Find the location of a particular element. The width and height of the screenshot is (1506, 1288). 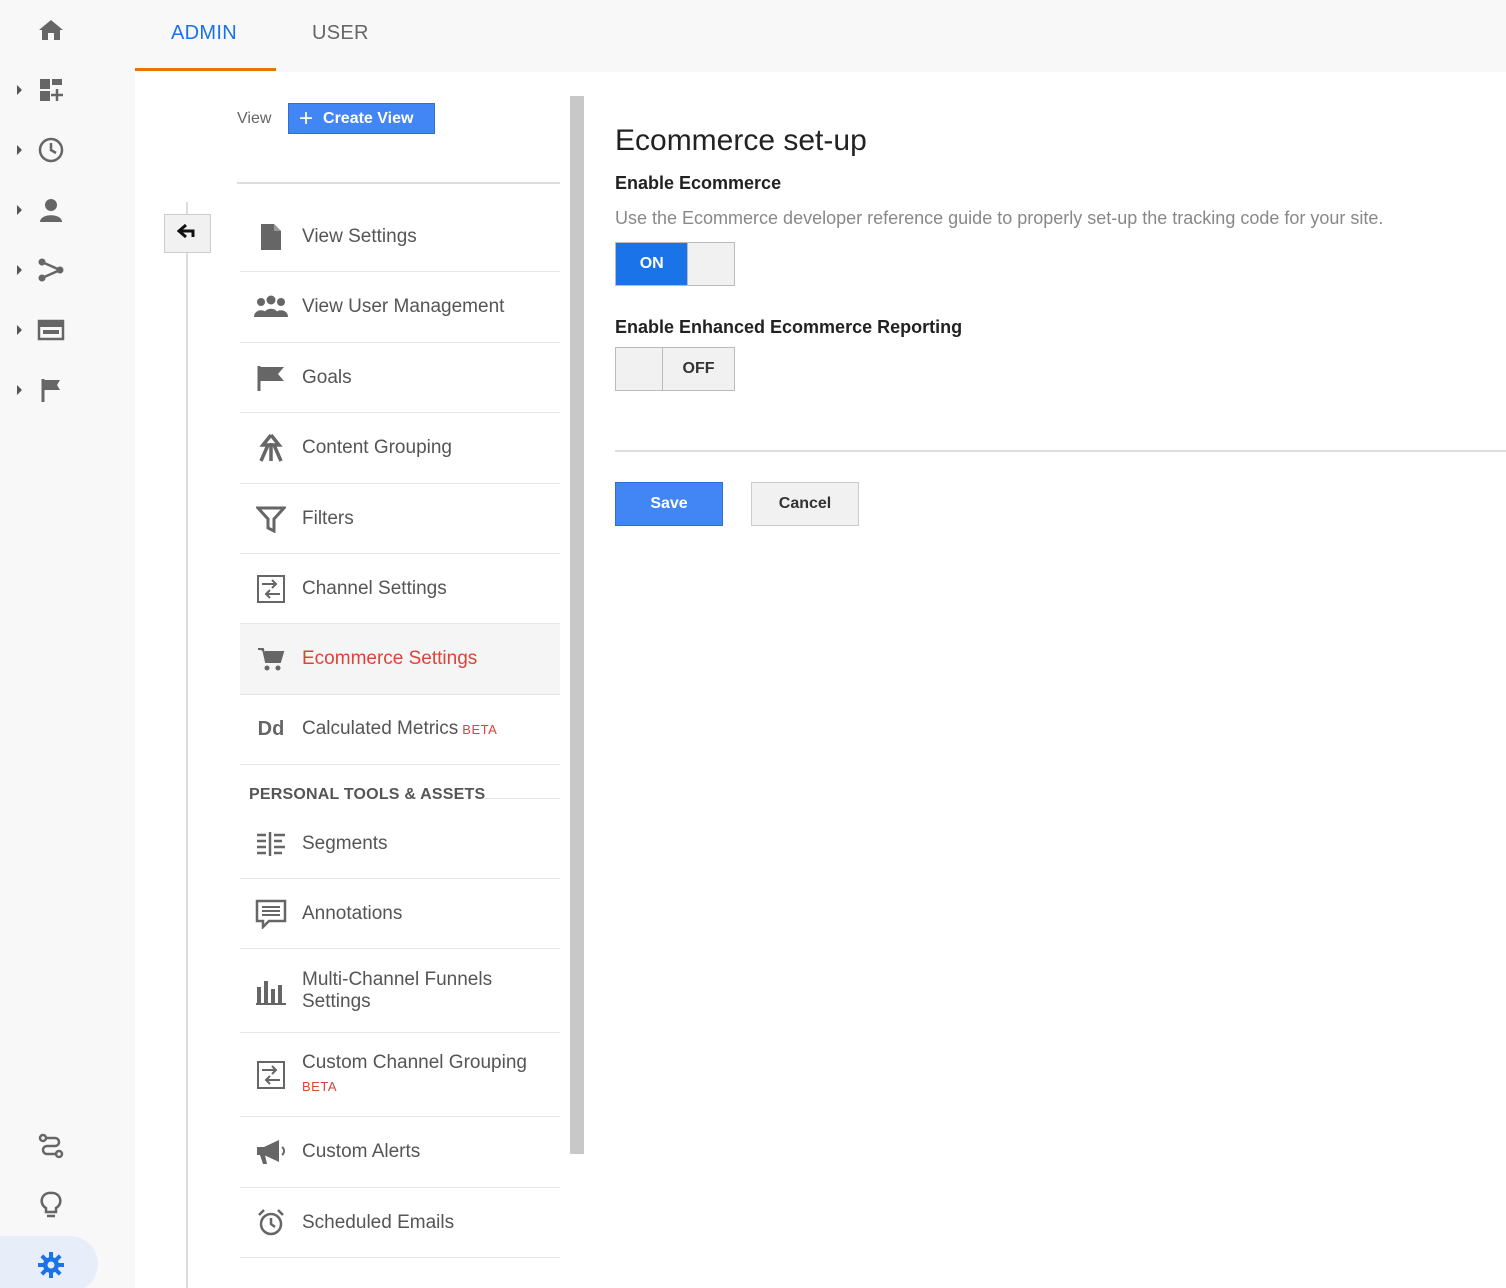

nav-item-custom-channel-grouping: Custom Channel Grouping BETA is located at coordinates (400, 1075).